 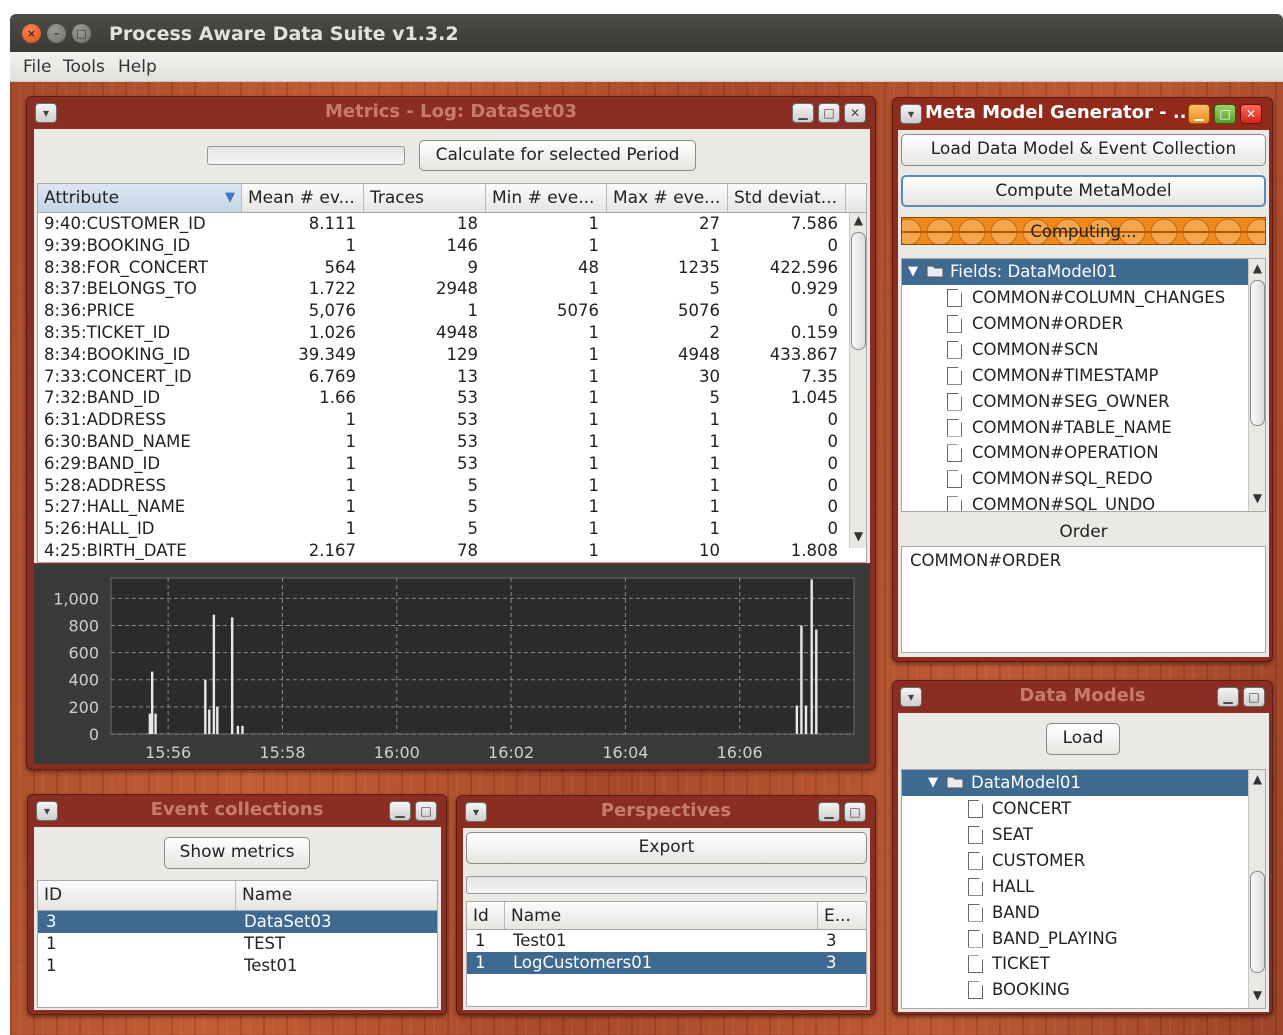 I want to click on window-minimize-button: –, so click(x=56, y=33).